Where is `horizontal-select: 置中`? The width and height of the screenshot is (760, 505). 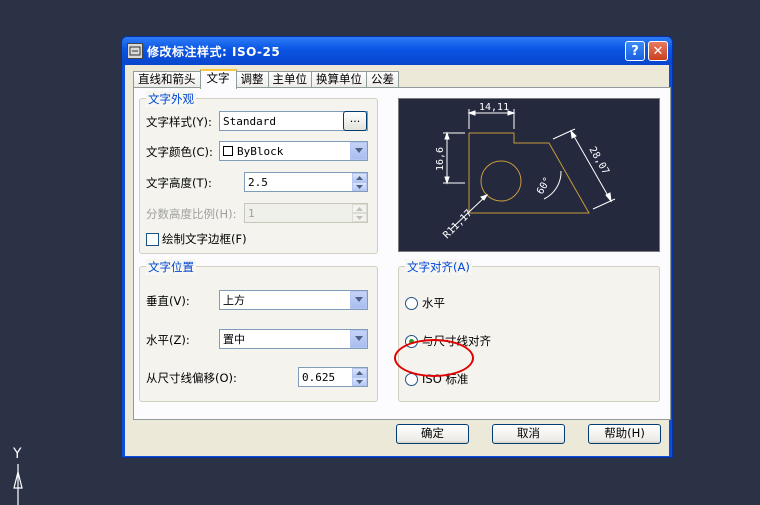 horizontal-select: 置中 is located at coordinates (293, 339).